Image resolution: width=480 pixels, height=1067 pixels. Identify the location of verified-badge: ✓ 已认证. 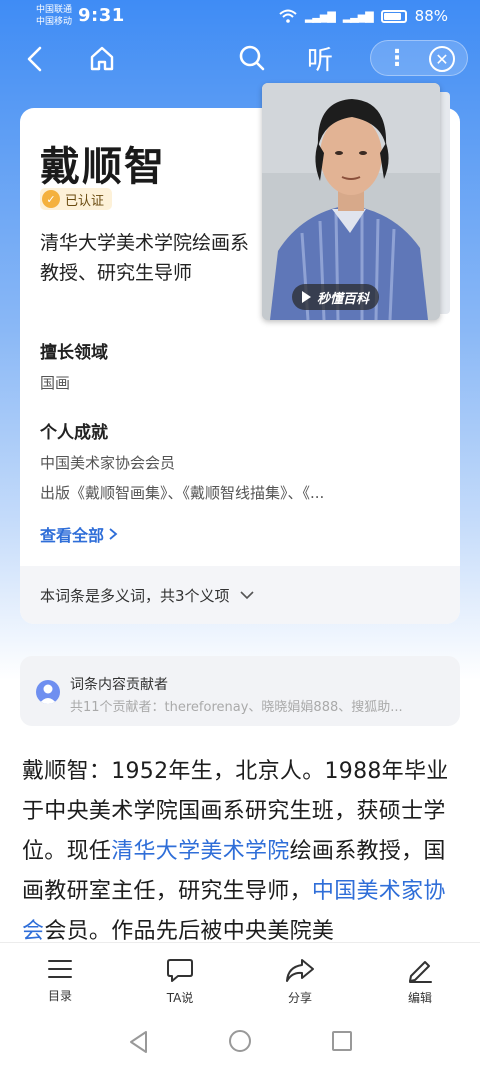
(76, 199).